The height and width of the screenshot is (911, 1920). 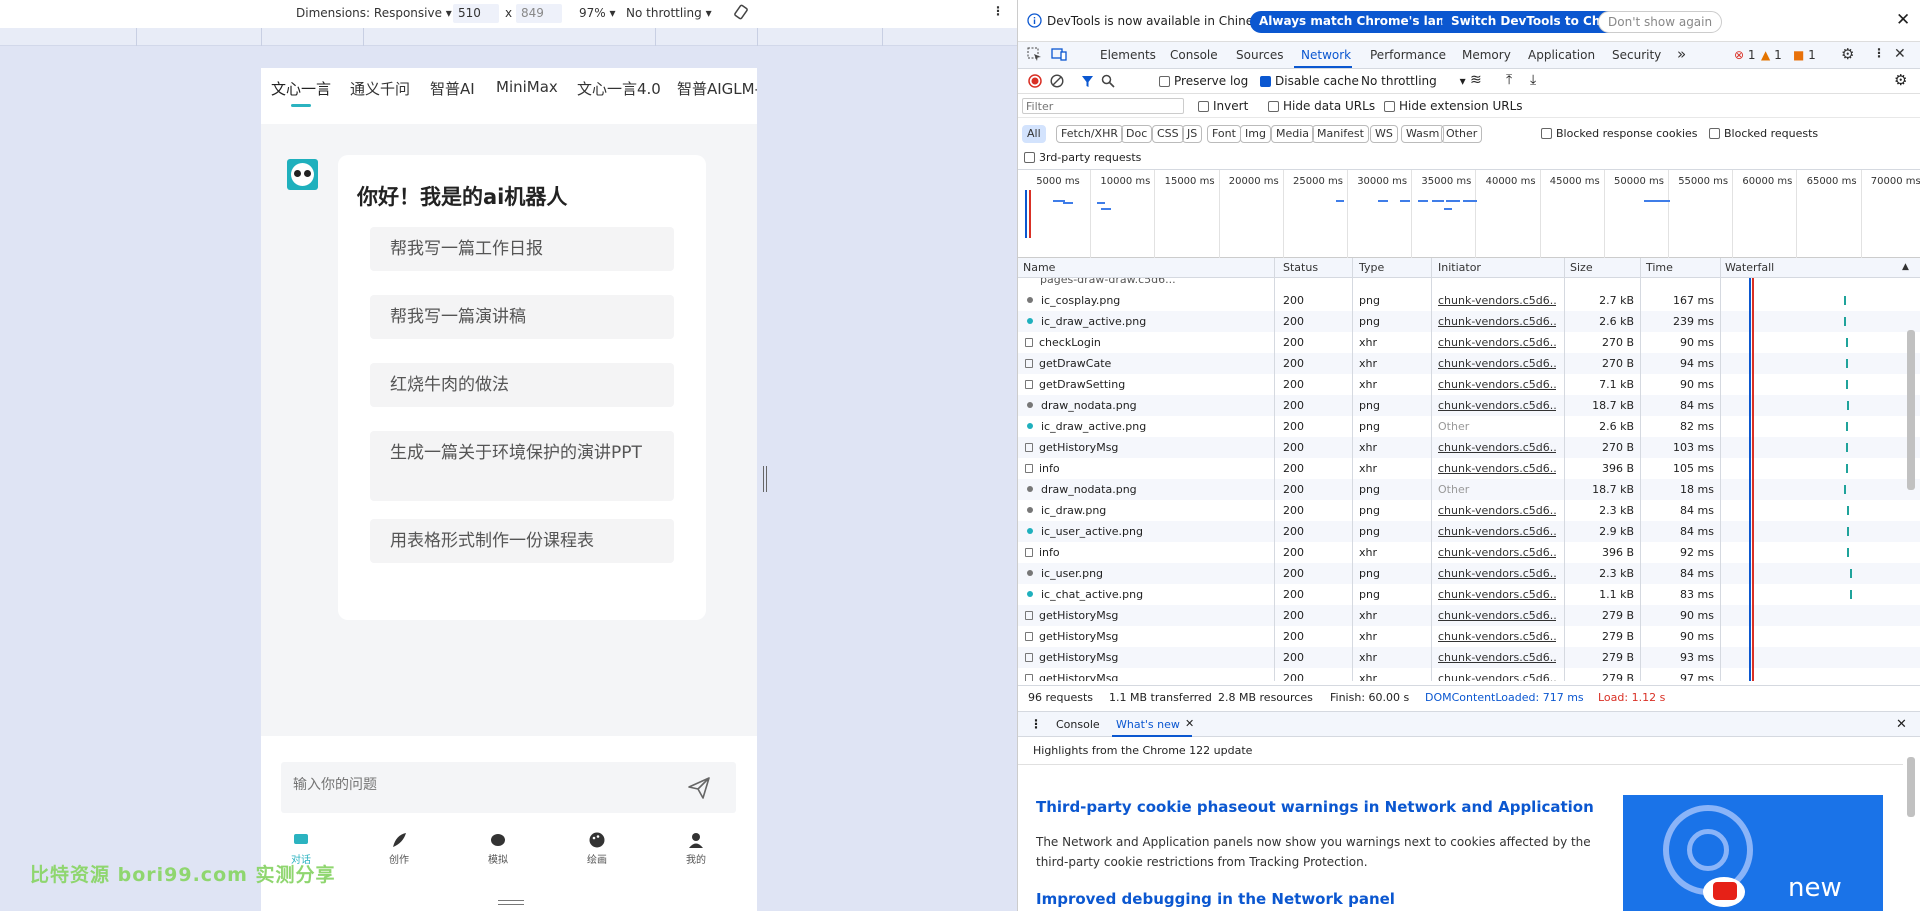 What do you see at coordinates (1469, 489) in the screenshot?
I see `table-row: draw_nodata.png 200 png Other 18.7 kB 18 ms` at bounding box center [1469, 489].